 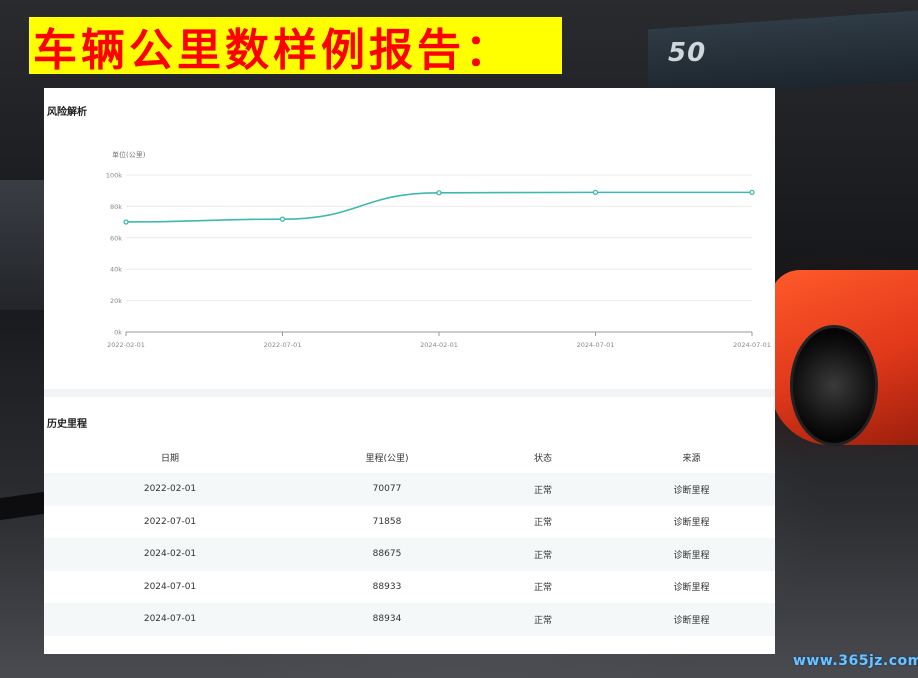 What do you see at coordinates (387, 521) in the screenshot?
I see `cell-mileage: 71858` at bounding box center [387, 521].